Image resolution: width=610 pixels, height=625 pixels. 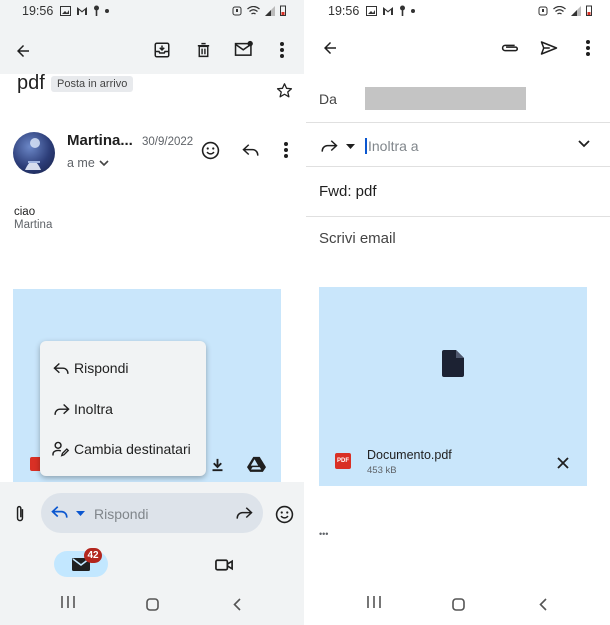 I want to click on download-icon, so click(x=217, y=464).